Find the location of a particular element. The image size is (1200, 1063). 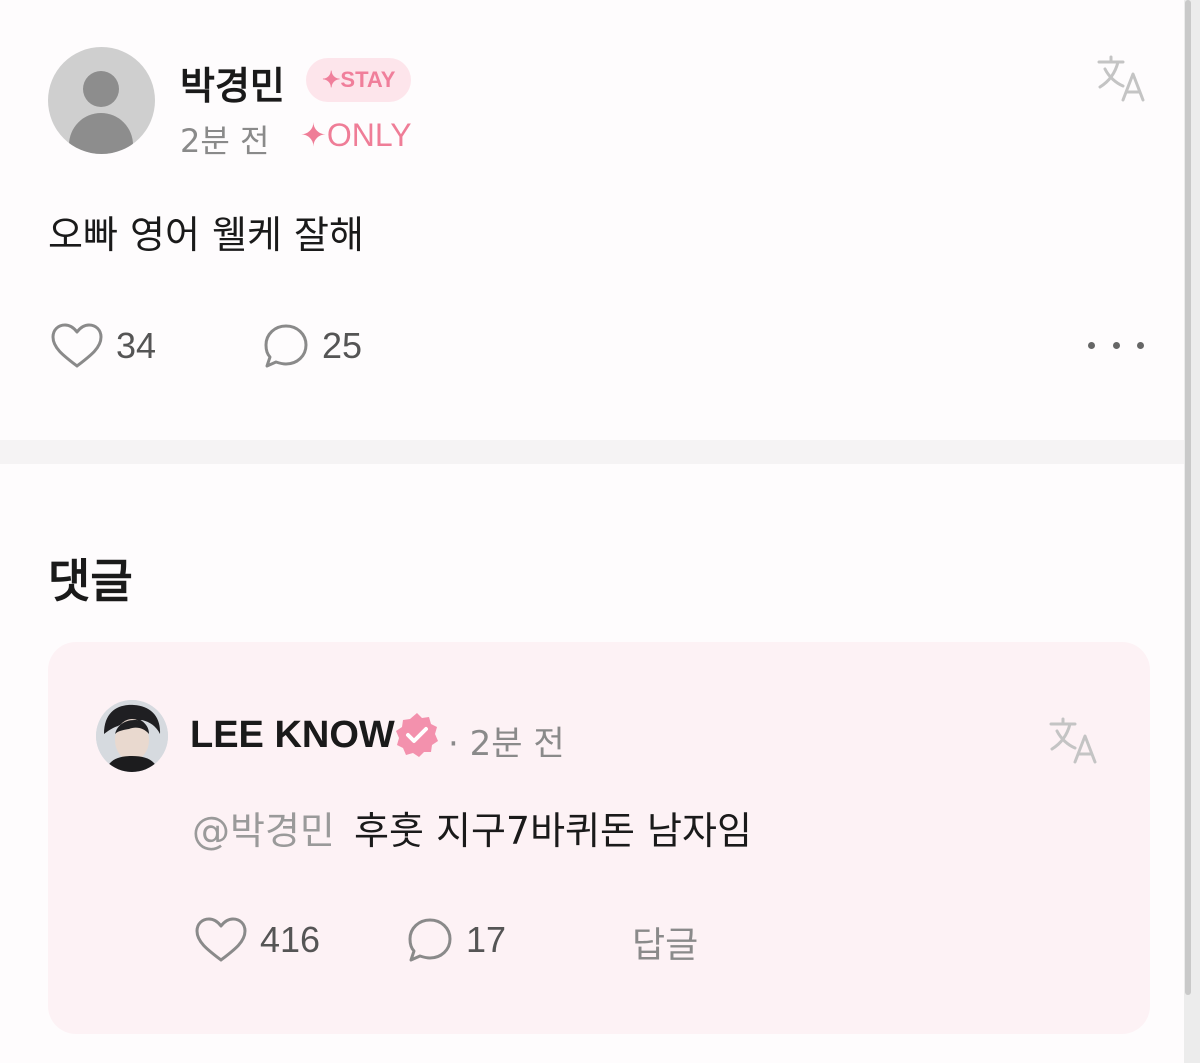

stay-badge: ✦STAY is located at coordinates (359, 80).